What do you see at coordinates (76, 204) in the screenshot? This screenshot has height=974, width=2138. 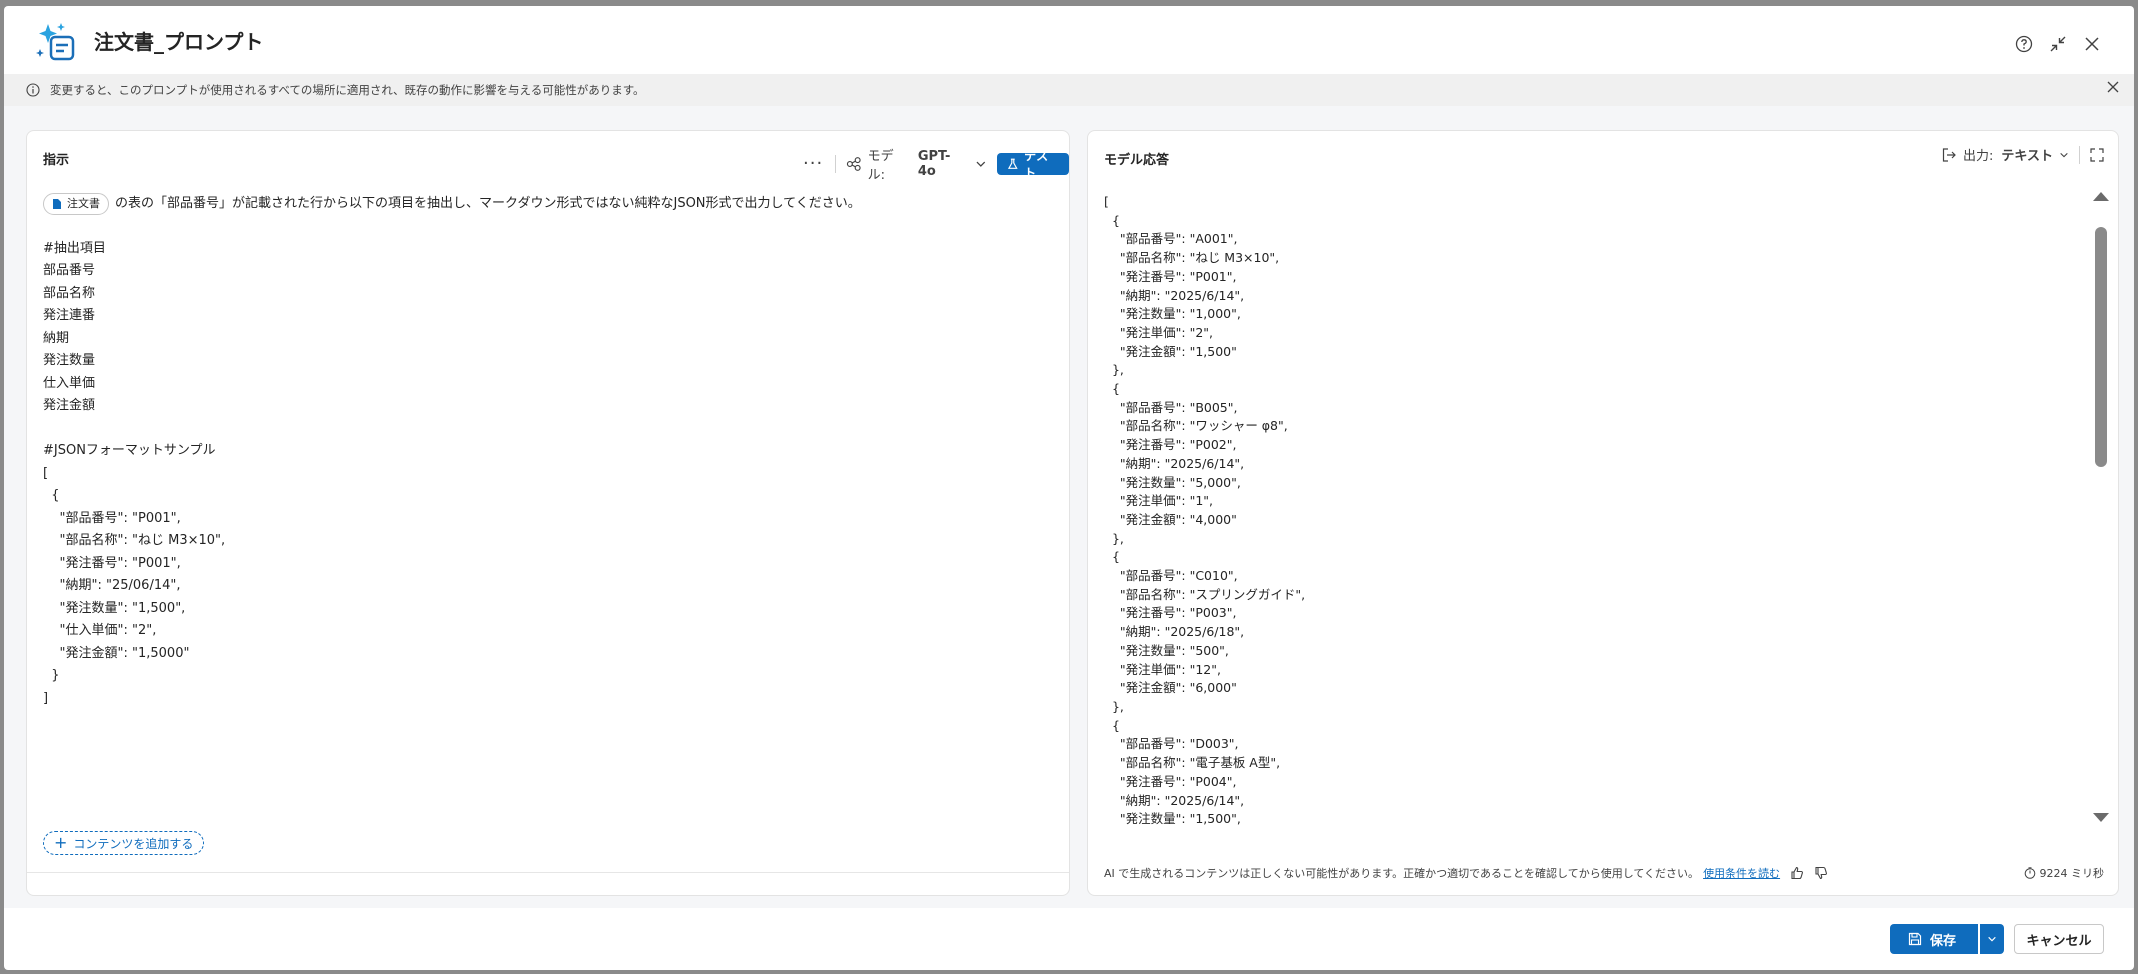 I see `document-chip: 注文書` at bounding box center [76, 204].